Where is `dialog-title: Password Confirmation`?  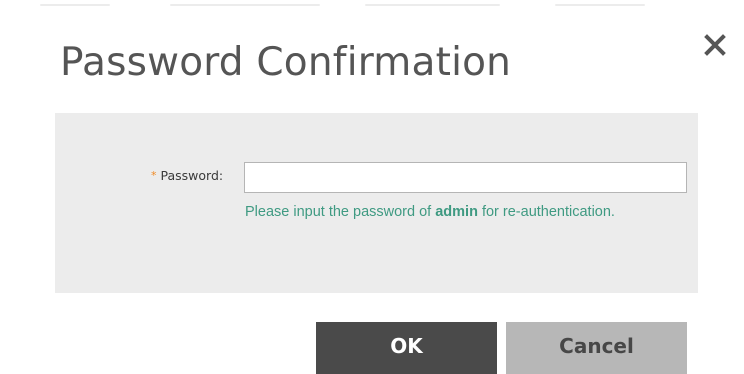
dialog-title: Password Confirmation is located at coordinates (286, 62).